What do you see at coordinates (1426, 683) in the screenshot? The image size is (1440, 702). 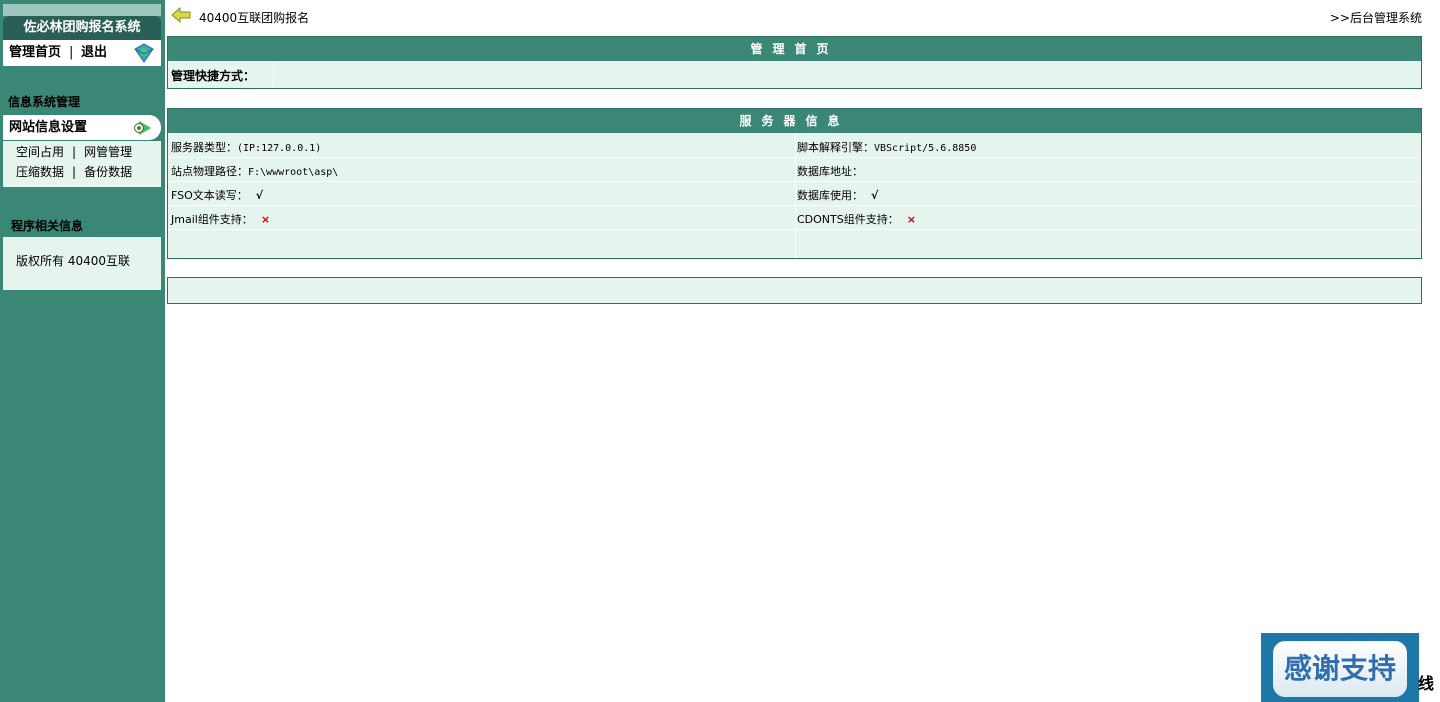 I see `badge-edge-char: 线` at bounding box center [1426, 683].